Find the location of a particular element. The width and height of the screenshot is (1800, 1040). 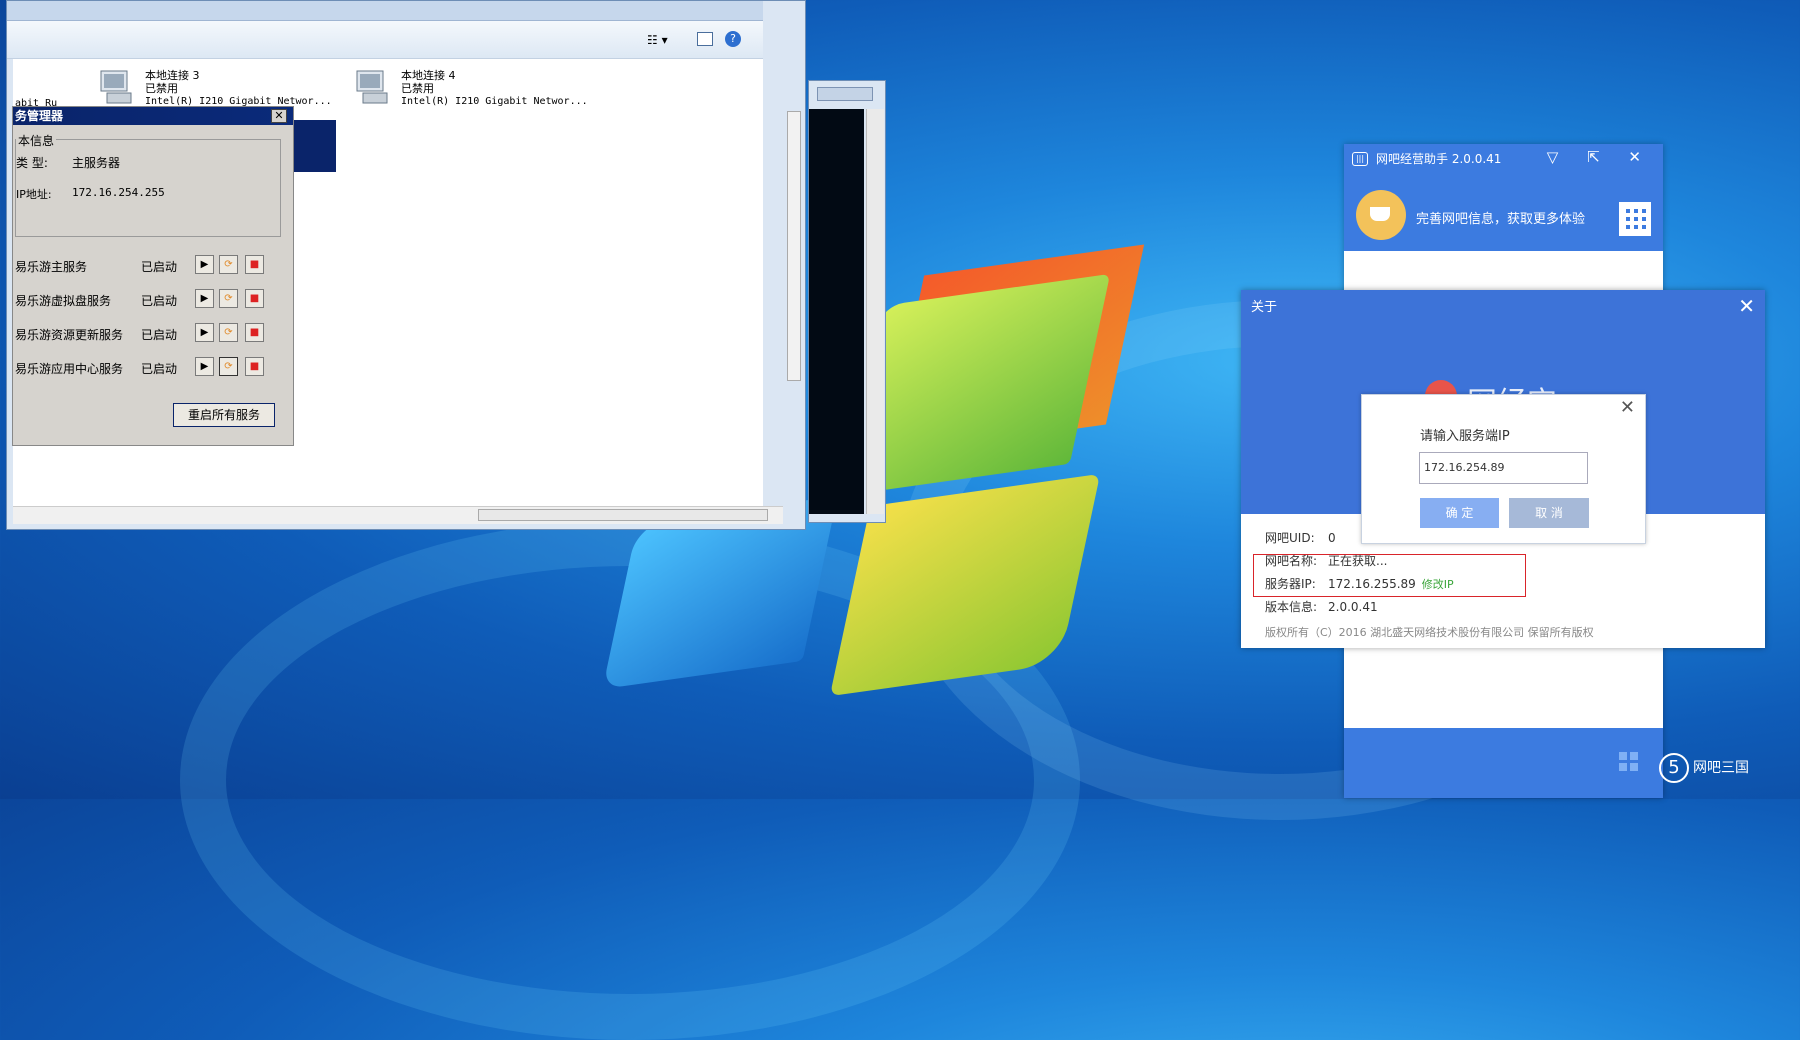

basic-info-group: 本信息 类 型: 主服务器 IP地址: 172.16.254.255 is located at coordinates (148, 184).